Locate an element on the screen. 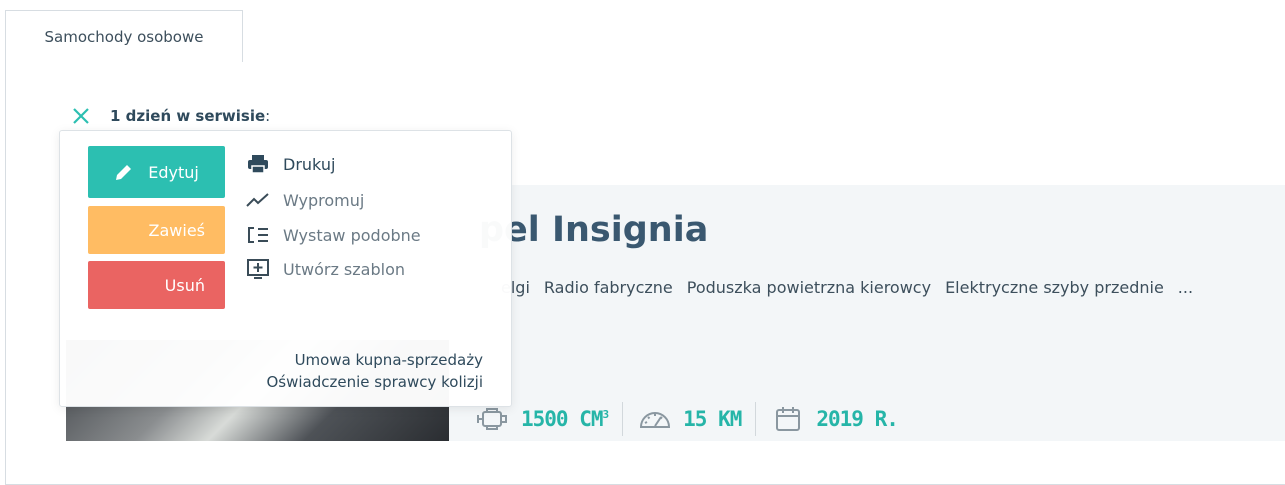 The height and width of the screenshot is (485, 1285). print-label: Drukuj is located at coordinates (309, 164).